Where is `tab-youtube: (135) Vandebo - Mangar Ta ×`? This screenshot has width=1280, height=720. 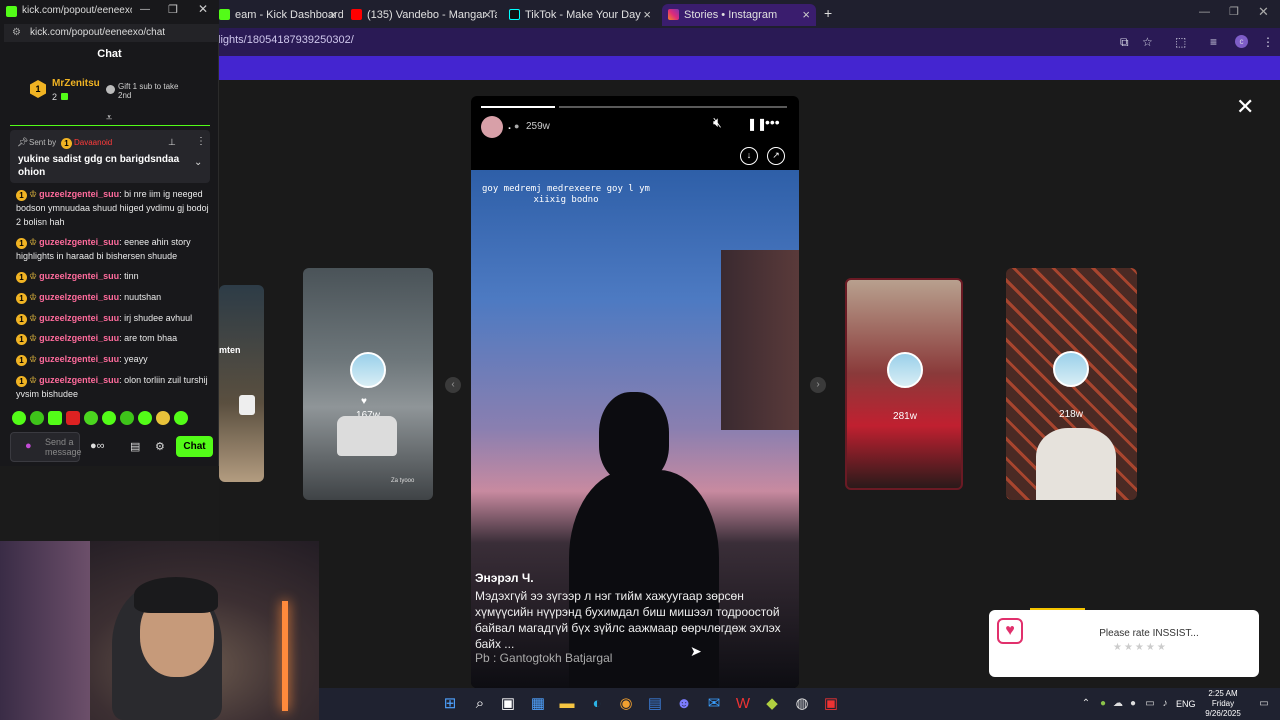
tab-youtube: (135) Vandebo - Mangar Ta × is located at coordinates (421, 15).